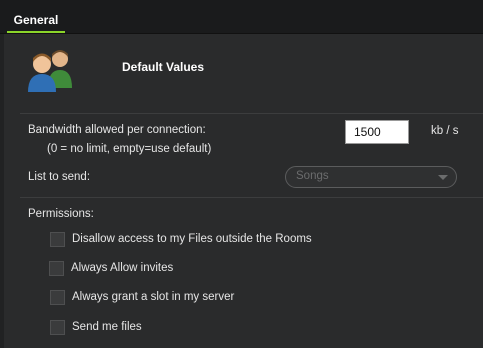  Describe the element at coordinates (36, 32) in the screenshot. I see `active-tab-indicator` at that location.